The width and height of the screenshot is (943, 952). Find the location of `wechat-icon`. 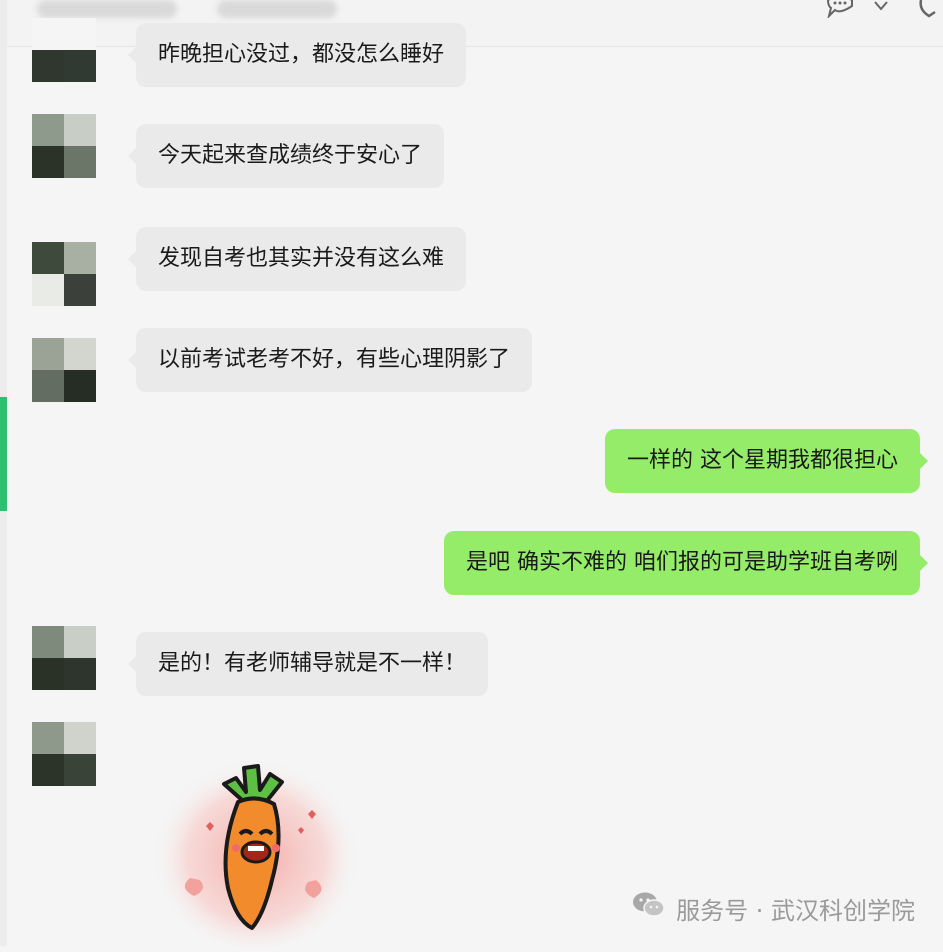

wechat-icon is located at coordinates (649, 908).